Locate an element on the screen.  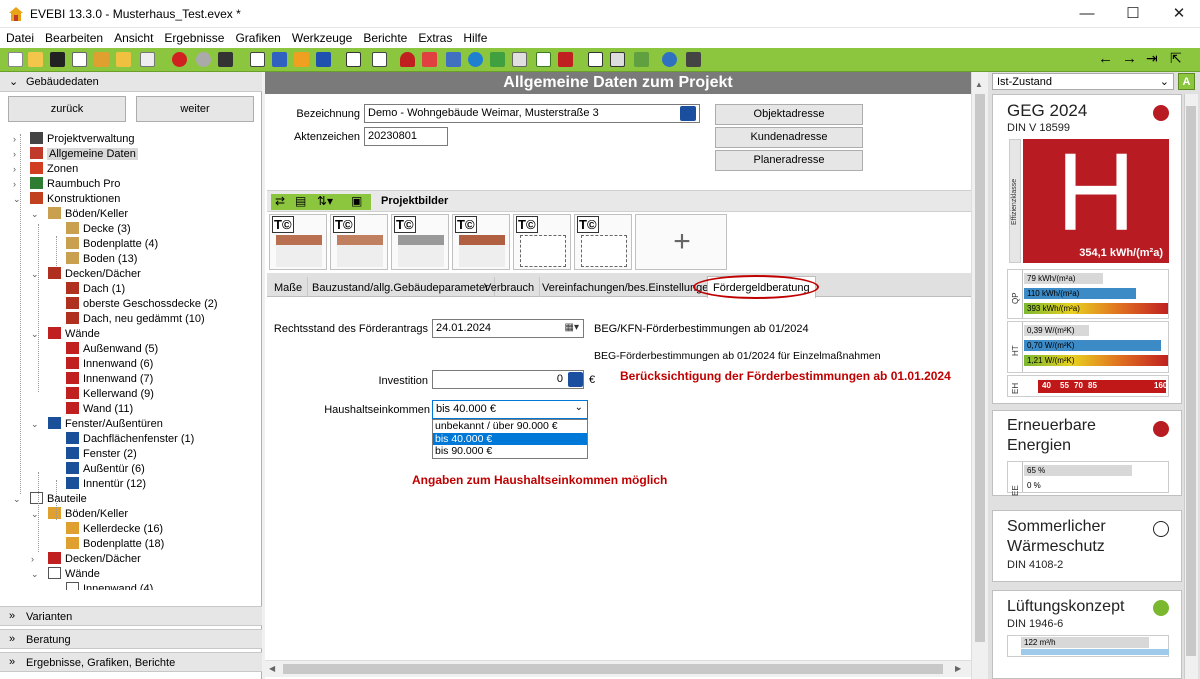
tree-item: oberste Geschossdecke (2) is located at coordinates (142, 304).